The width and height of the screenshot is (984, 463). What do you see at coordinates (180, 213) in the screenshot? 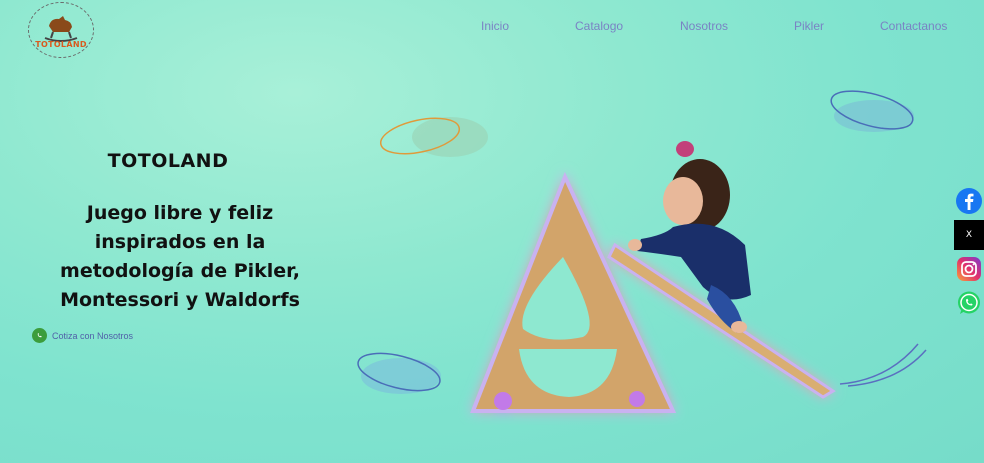
I see `hero-subtitle-line: Juego libre y feliz` at bounding box center [180, 213].